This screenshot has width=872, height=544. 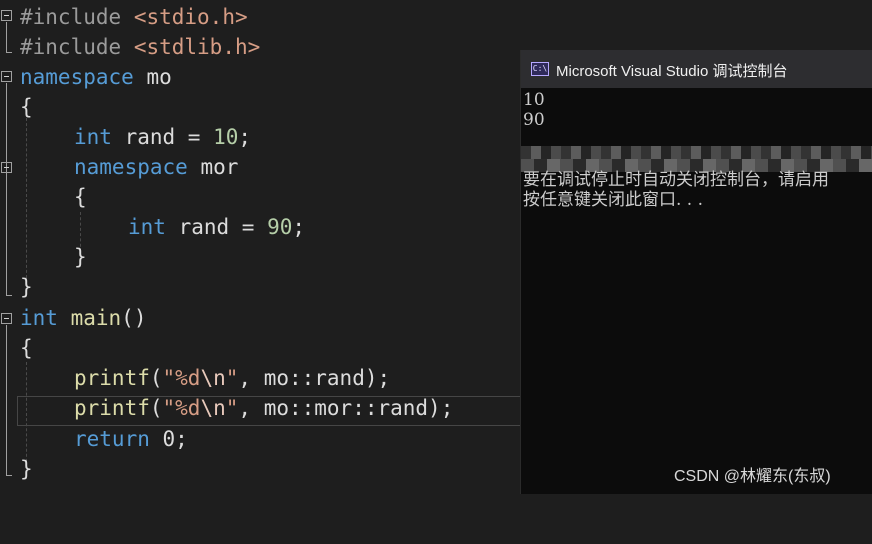 What do you see at coordinates (676, 180) in the screenshot?
I see `console-message-line: 要在调试停止时自动关闭控制台，请启用` at bounding box center [676, 180].